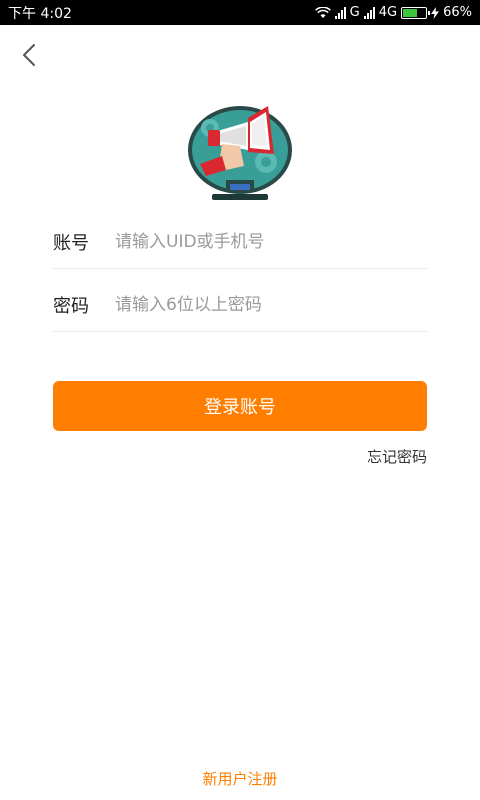 This screenshot has width=480, height=800. Describe the element at coordinates (240, 778) in the screenshot. I see `register-link: 新用户注册` at that location.